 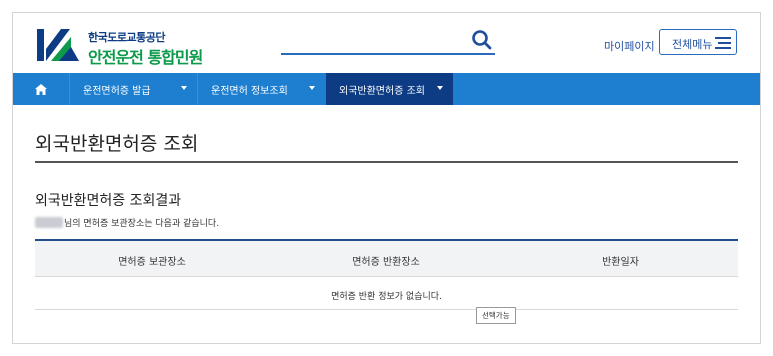 I want to click on koroad-logo-icon, so click(x=58, y=45).